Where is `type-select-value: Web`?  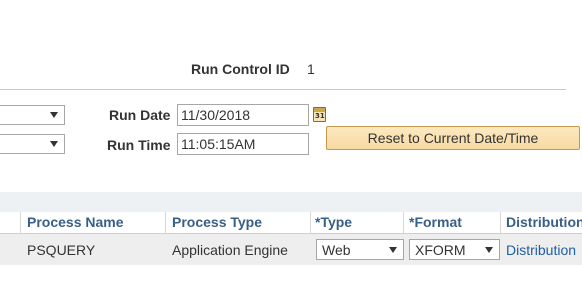 type-select-value: Web is located at coordinates (336, 249).